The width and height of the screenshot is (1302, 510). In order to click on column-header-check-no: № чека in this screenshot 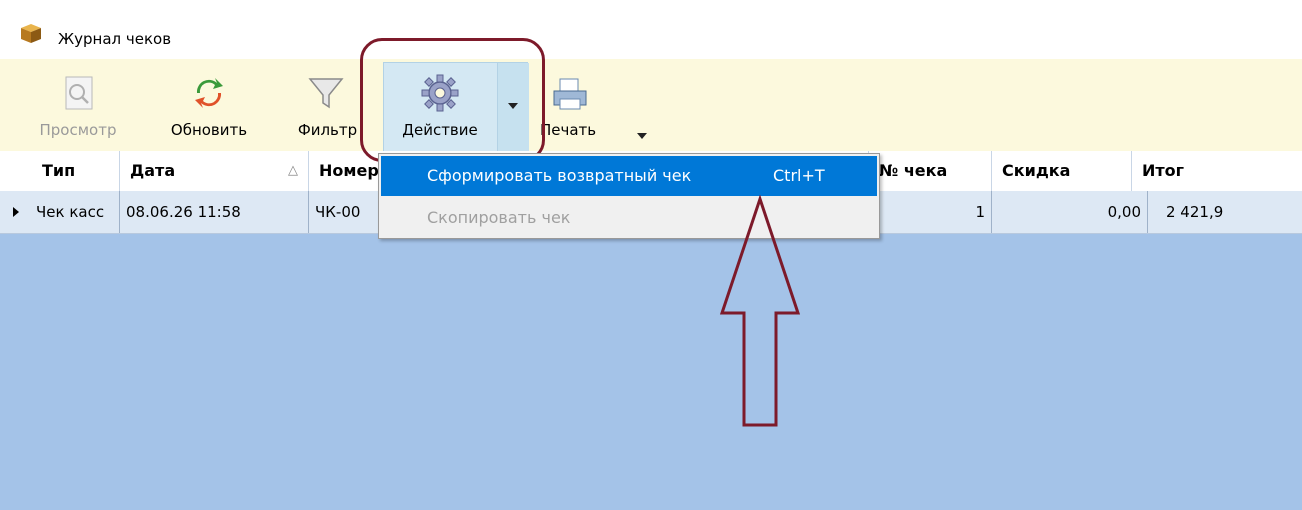, I will do `click(930, 171)`.